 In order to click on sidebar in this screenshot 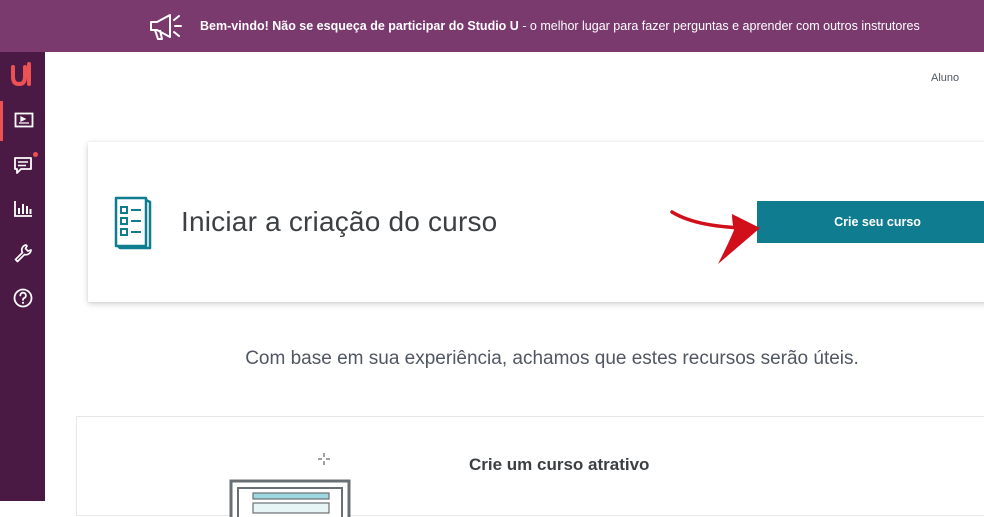, I will do `click(22, 276)`.